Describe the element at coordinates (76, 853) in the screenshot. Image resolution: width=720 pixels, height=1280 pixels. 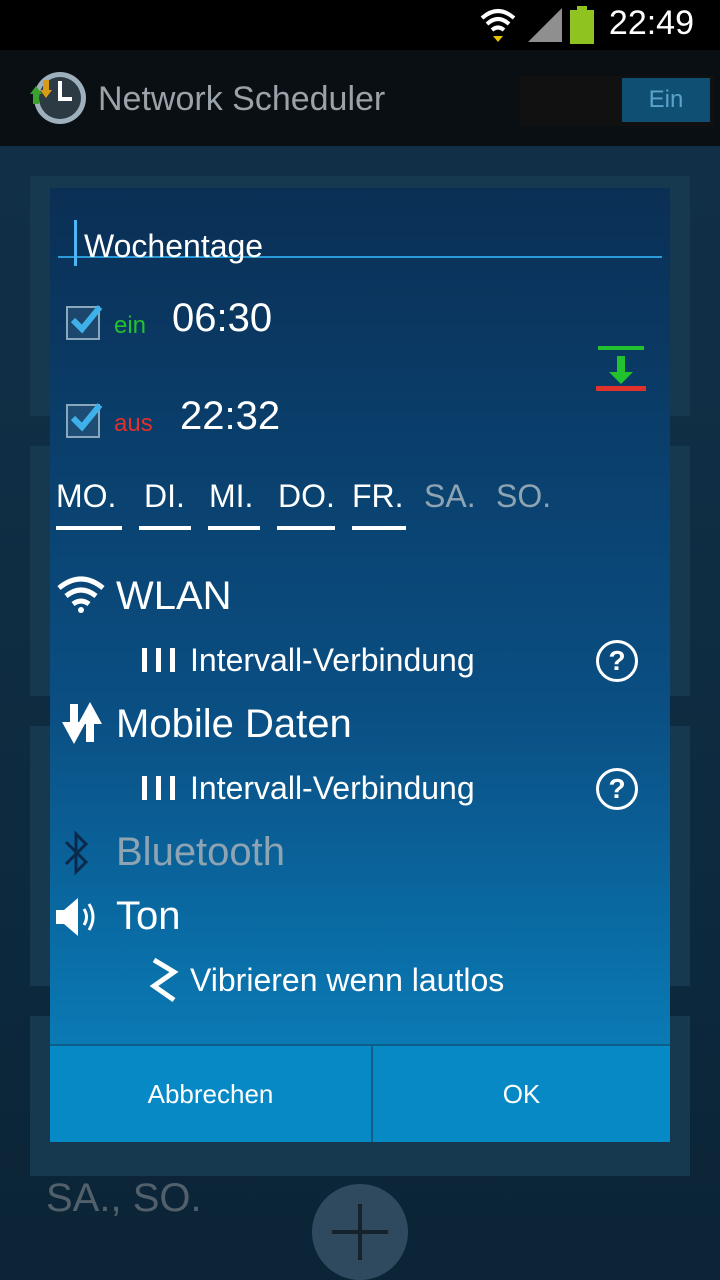
I see `bluetooth-icon` at that location.